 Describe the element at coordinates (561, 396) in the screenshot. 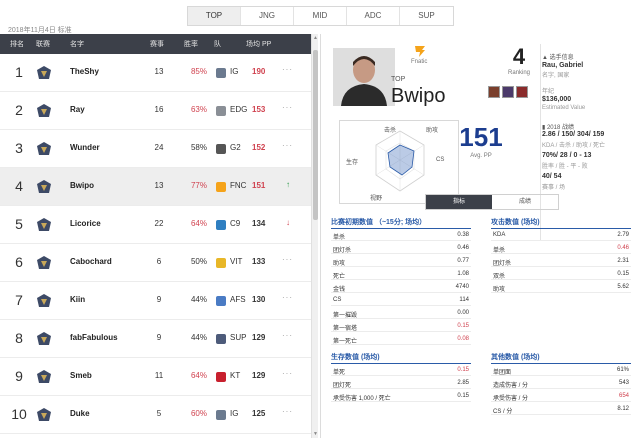

I see `stat-row: 承受伤害 / 分 654` at that location.